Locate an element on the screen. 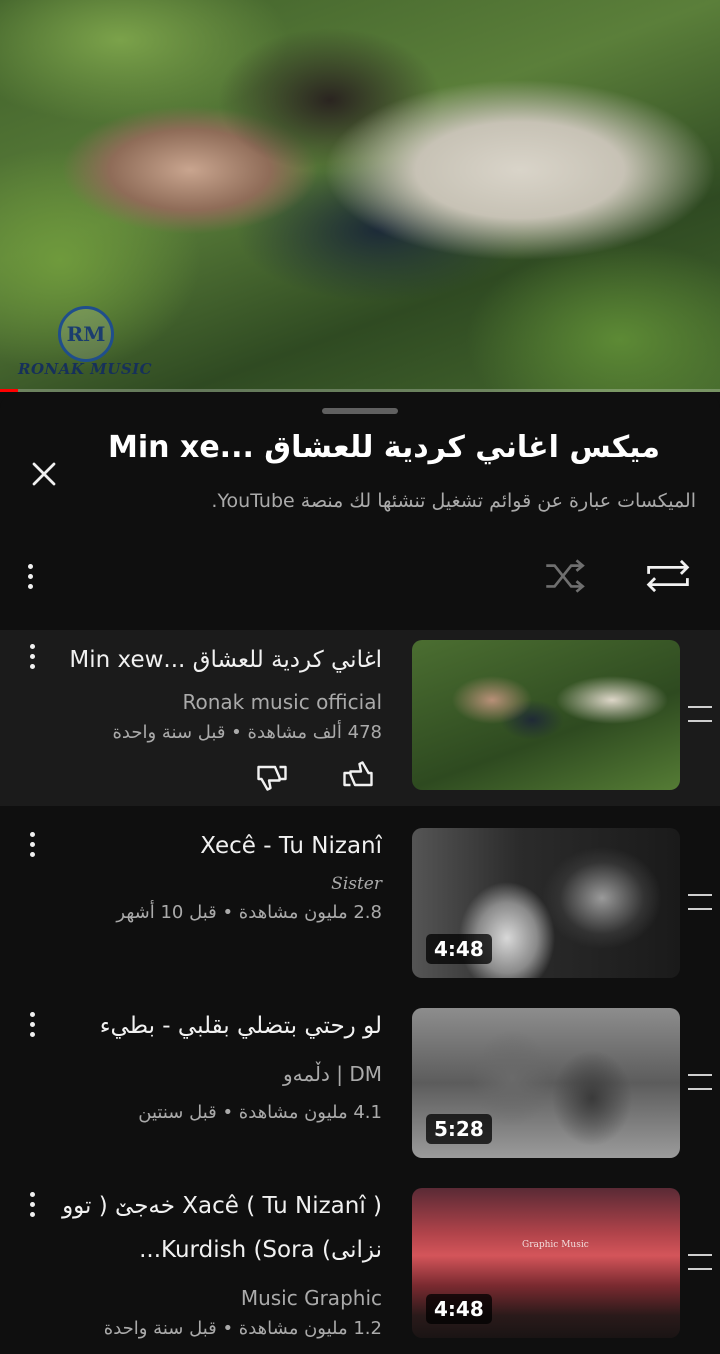 The width and height of the screenshot is (720, 1354). ronak-logo: RM is located at coordinates (86, 334).